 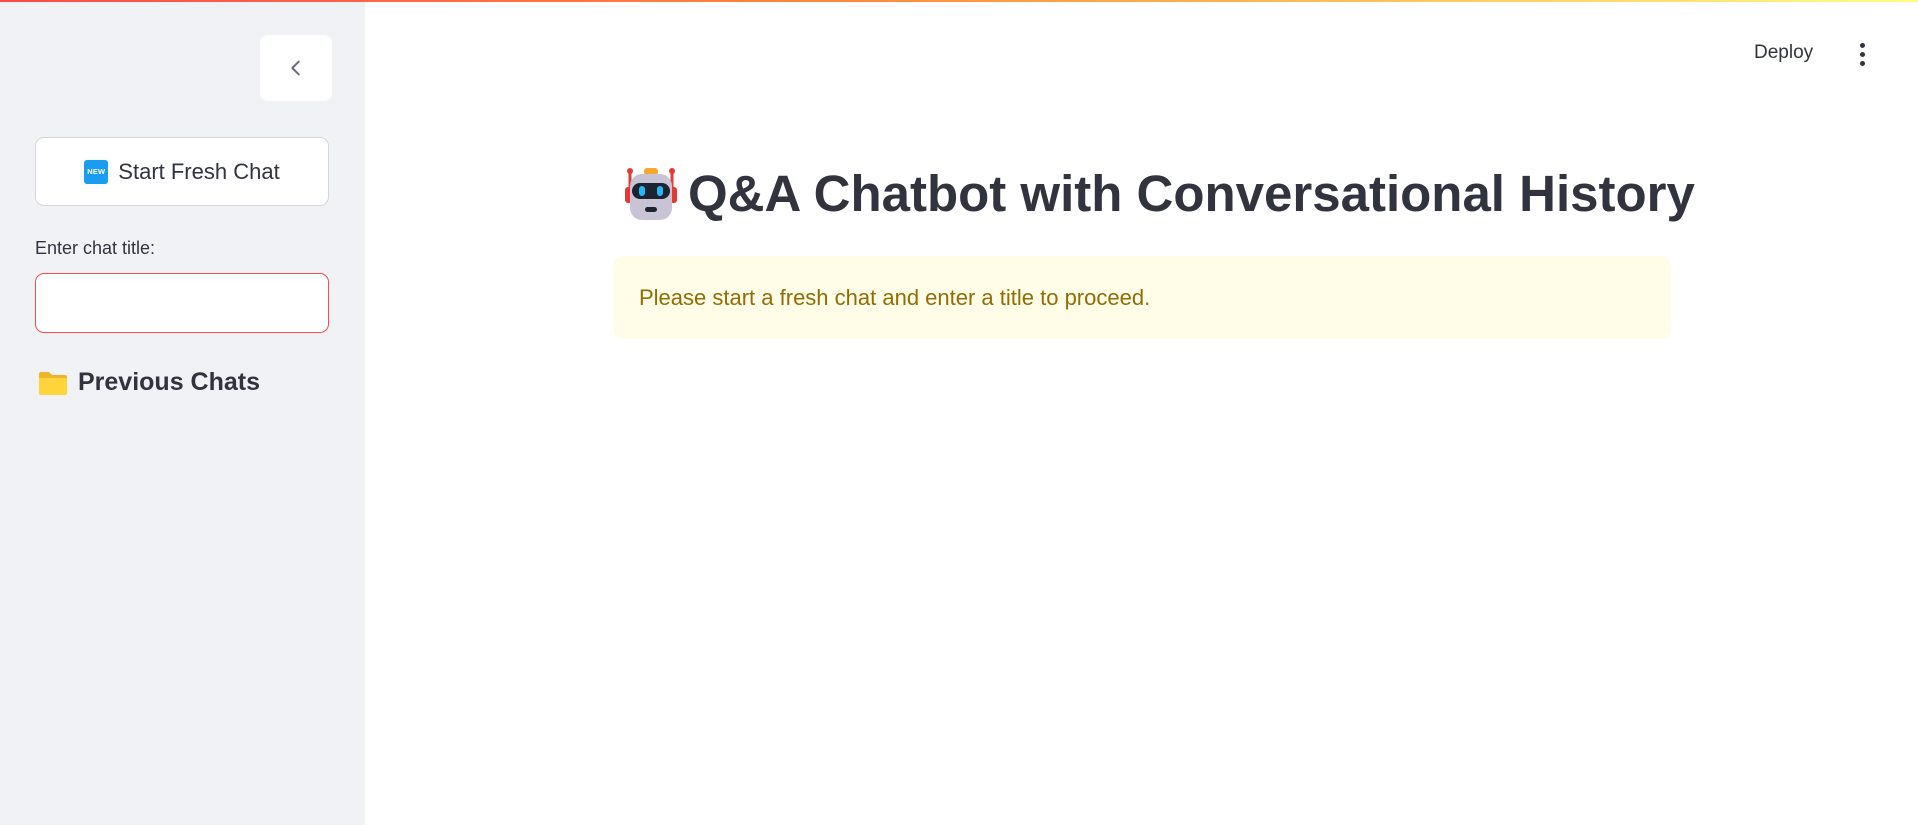 I want to click on chat-title-label: Enter chat title:, so click(x=95, y=248).